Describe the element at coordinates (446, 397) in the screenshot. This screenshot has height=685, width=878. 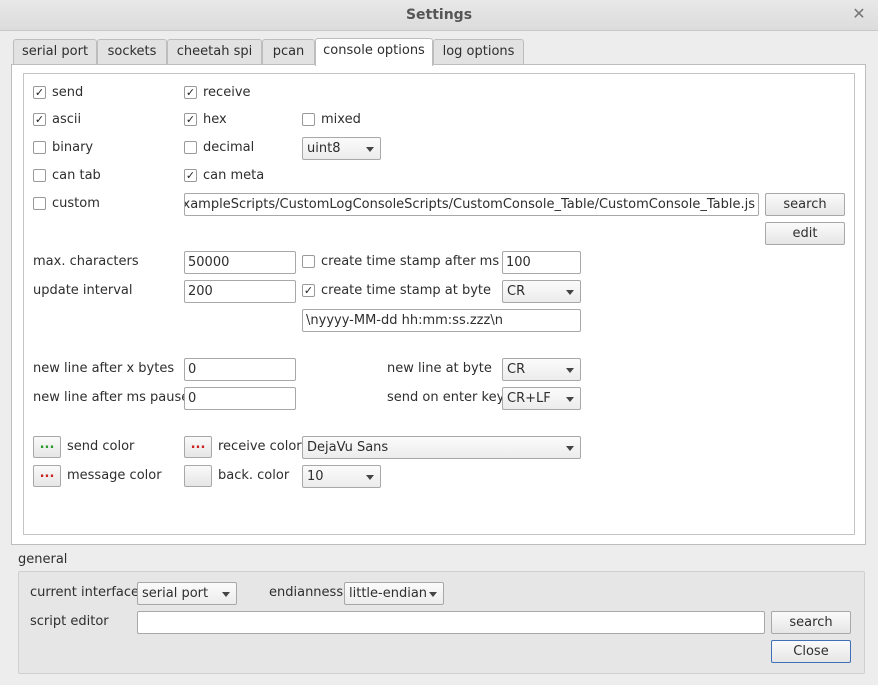
I see `send-on-enter-label: send on enter key` at that location.